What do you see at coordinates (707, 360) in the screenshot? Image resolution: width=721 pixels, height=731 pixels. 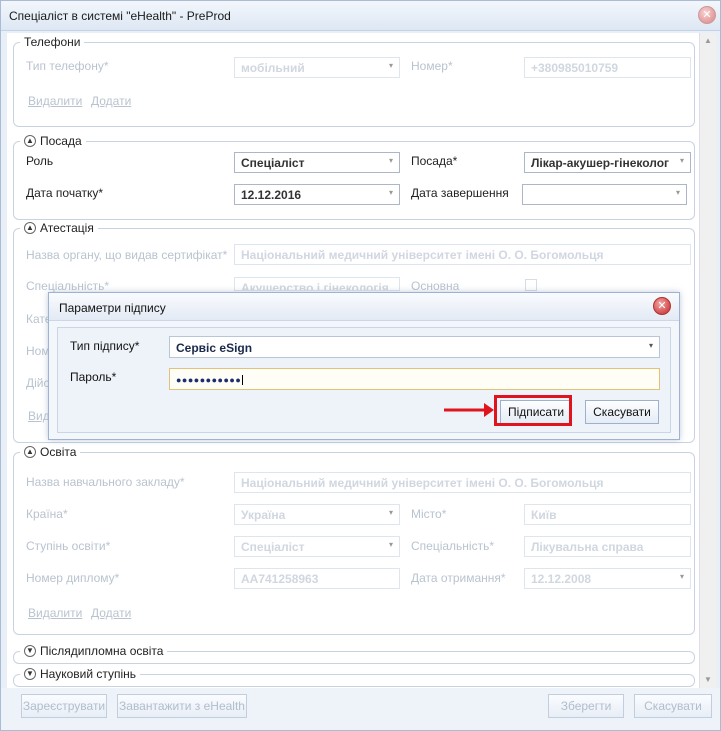 I see `vertical-scrollbar: ▲ ▼` at bounding box center [707, 360].